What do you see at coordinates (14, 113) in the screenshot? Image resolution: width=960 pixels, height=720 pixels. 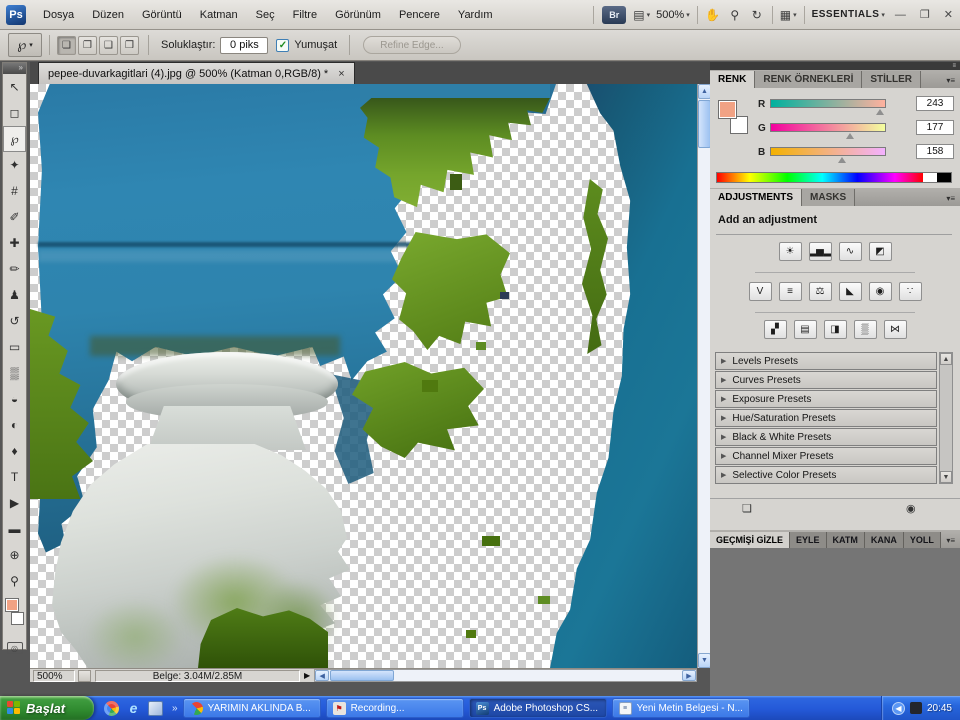 I see `marquee-tool: ◻` at bounding box center [14, 113].